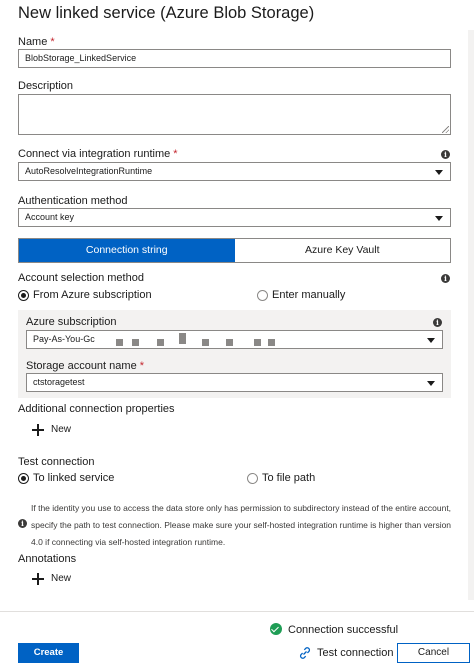 This screenshot has height=672, width=474. Describe the element at coordinates (50, 217) in the screenshot. I see `auth-value: Account key` at that location.